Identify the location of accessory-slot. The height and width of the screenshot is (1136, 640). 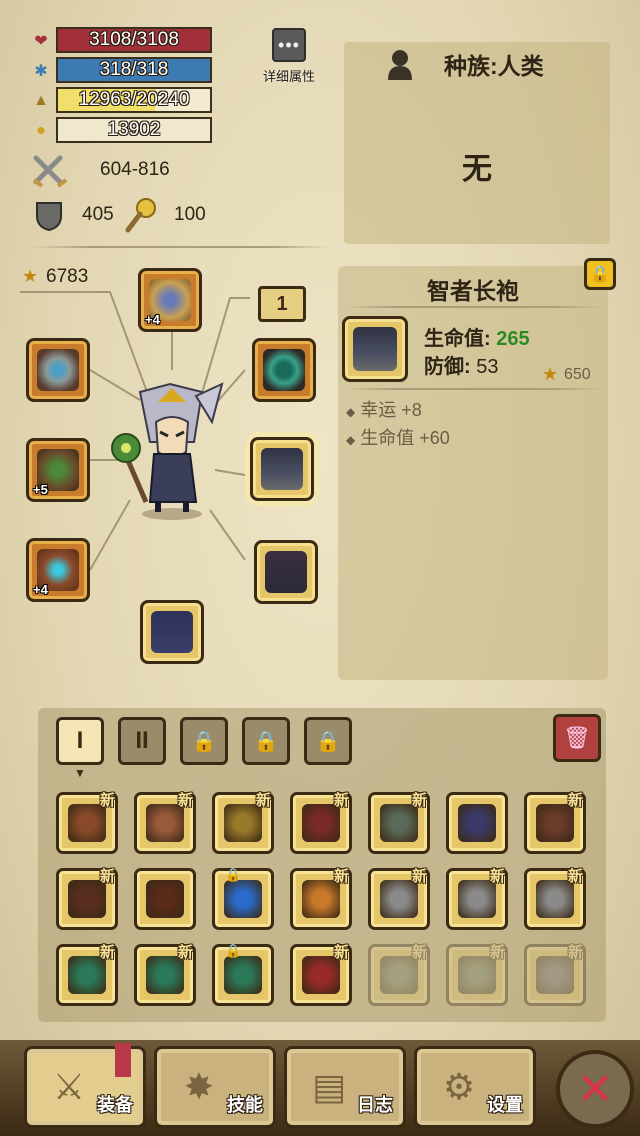
(58, 370).